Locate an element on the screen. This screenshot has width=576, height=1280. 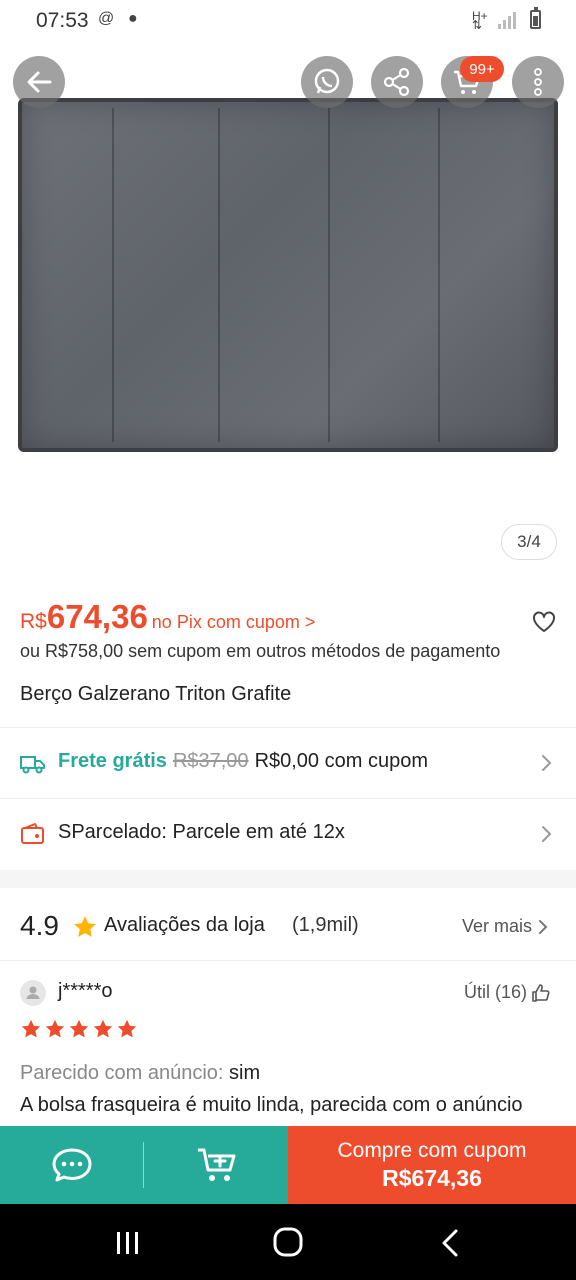
more-vertical-icon is located at coordinates (538, 82).